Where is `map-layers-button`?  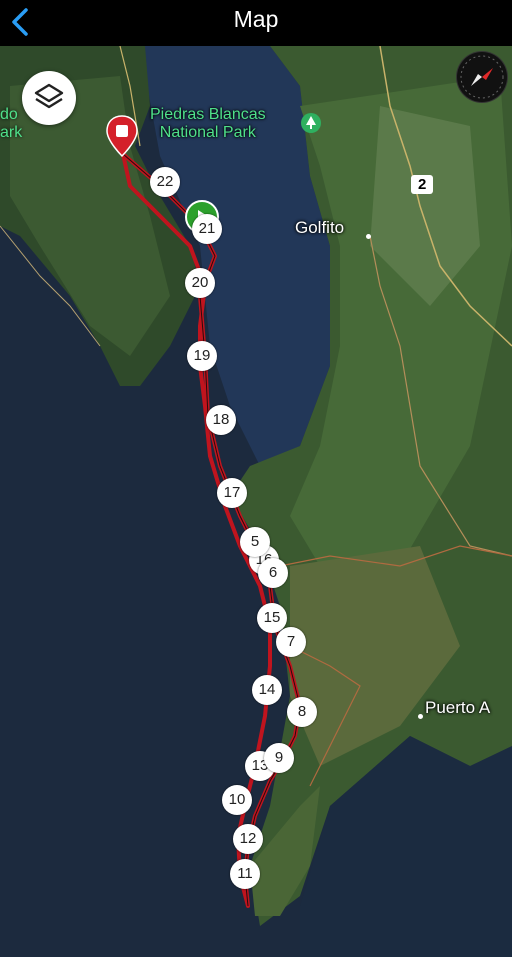
map-layers-button is located at coordinates (49, 98).